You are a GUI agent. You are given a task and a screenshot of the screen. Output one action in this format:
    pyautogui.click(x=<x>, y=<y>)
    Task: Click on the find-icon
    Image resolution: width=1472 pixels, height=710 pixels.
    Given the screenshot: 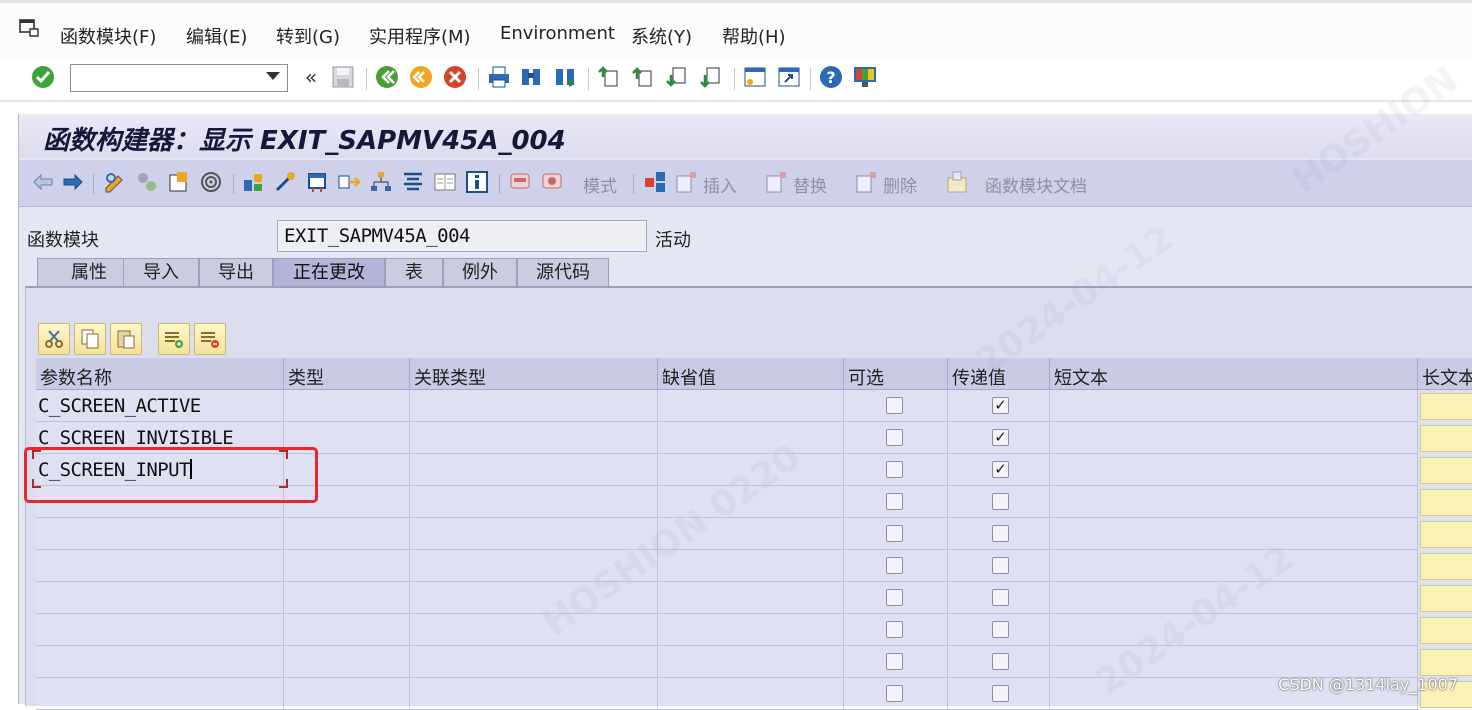 What is the action you would take?
    pyautogui.click(x=531, y=77)
    